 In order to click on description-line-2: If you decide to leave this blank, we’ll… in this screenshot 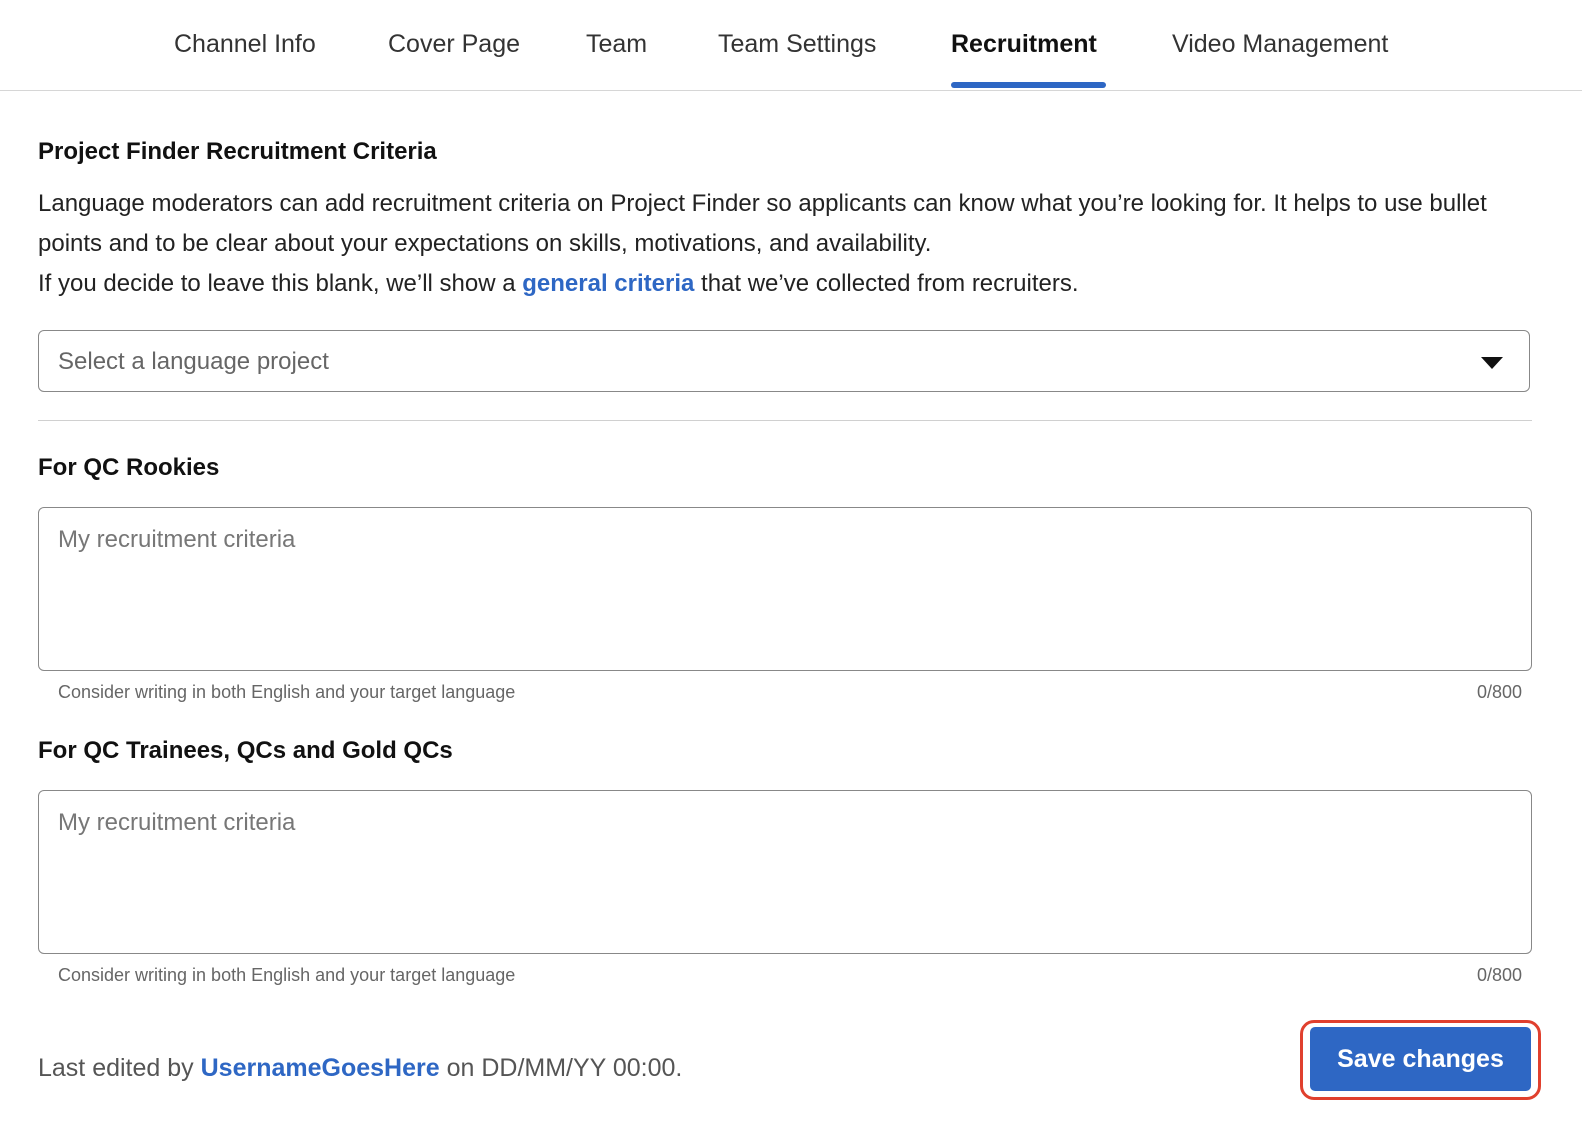, I will do `click(788, 284)`.